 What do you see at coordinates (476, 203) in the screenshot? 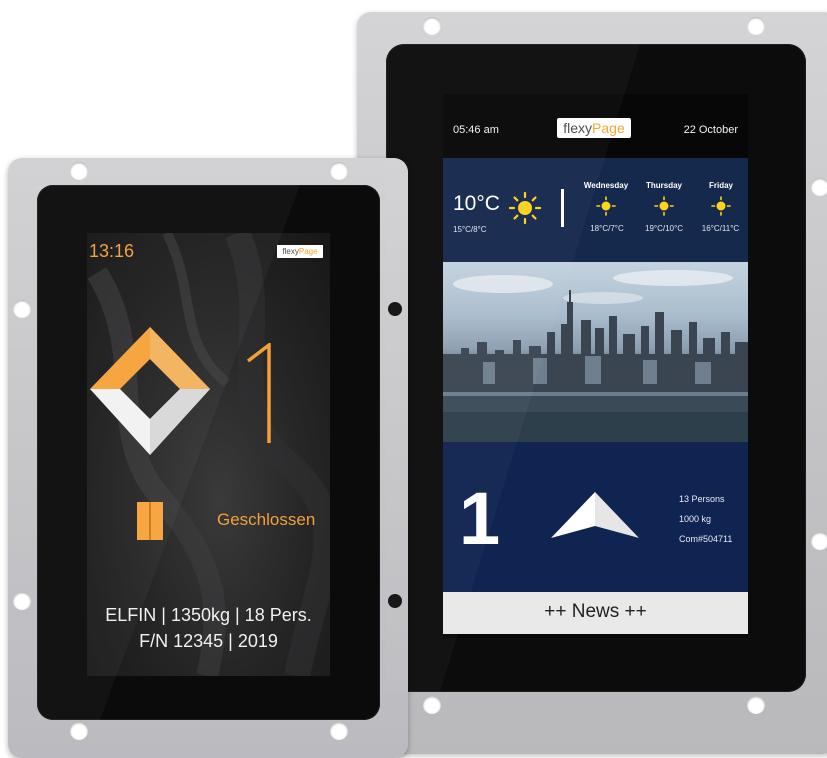
I see `current-temperature: 10°C` at bounding box center [476, 203].